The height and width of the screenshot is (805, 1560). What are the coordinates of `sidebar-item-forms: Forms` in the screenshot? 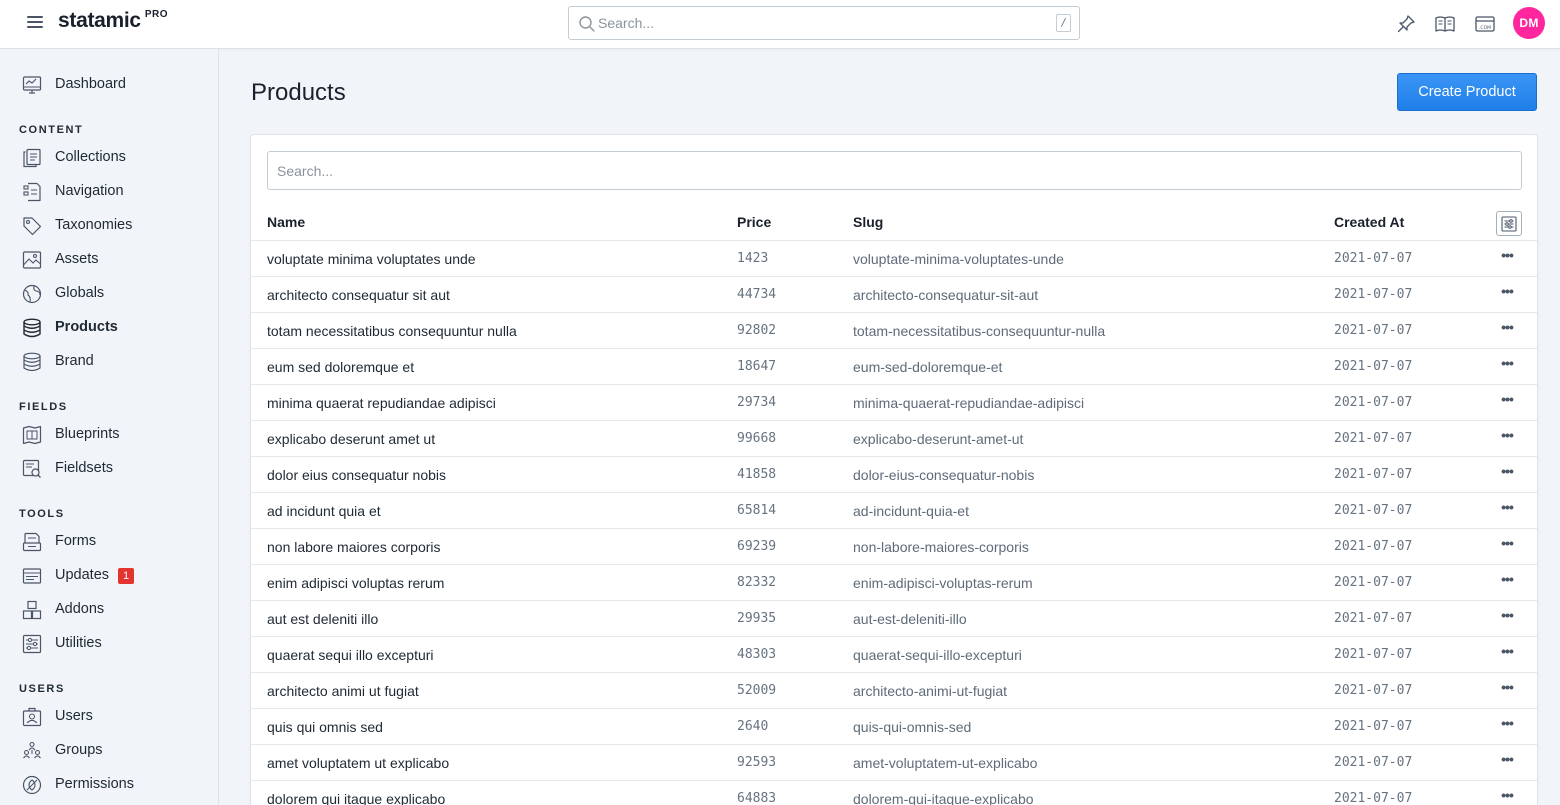 It's located at (117, 542).